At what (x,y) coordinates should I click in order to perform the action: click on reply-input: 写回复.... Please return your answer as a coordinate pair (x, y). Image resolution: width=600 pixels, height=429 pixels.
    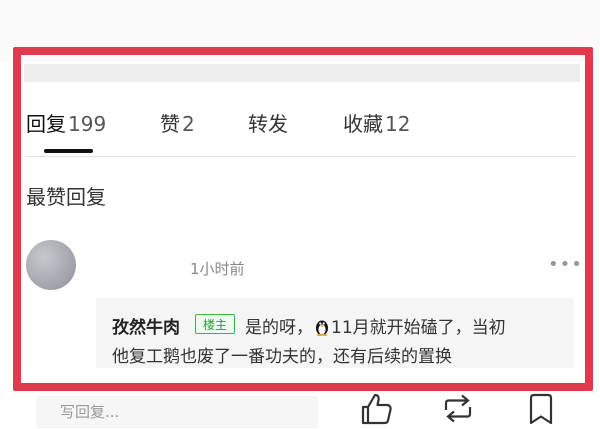
    Looking at the image, I should click on (177, 412).